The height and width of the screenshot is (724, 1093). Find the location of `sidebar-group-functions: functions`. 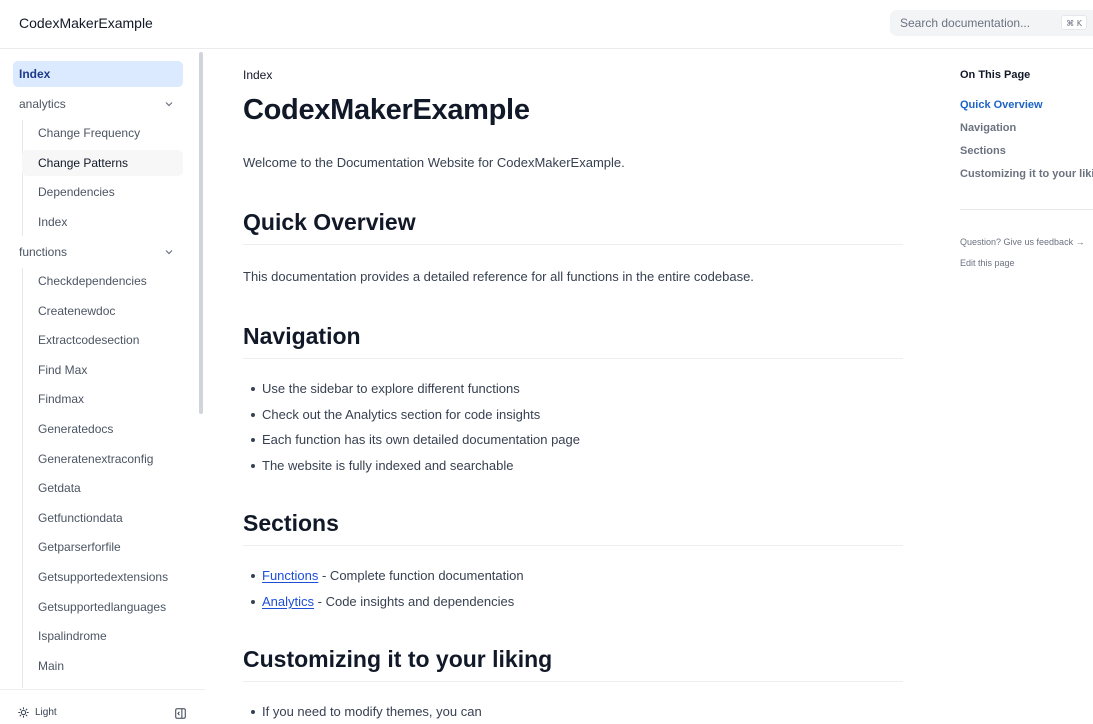

sidebar-group-functions: functions is located at coordinates (98, 252).